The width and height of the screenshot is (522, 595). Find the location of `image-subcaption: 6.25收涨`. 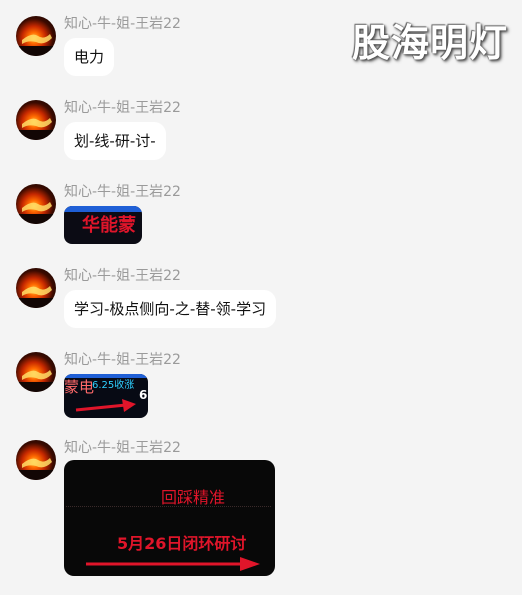

image-subcaption: 6.25收涨 is located at coordinates (113, 385).